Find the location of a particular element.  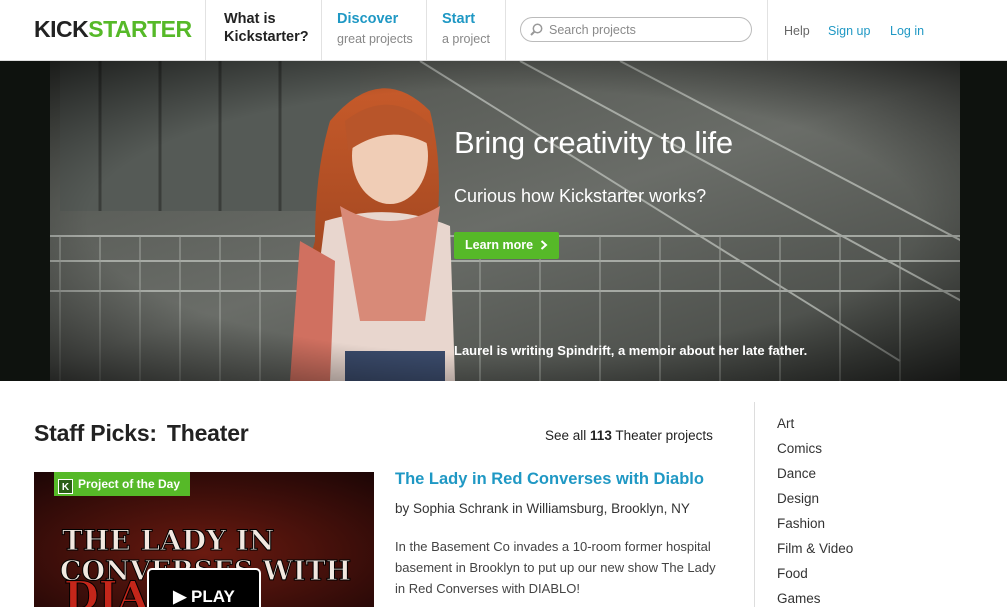

hero-subtitle: Curious how Kickstarter works? is located at coordinates (580, 196).